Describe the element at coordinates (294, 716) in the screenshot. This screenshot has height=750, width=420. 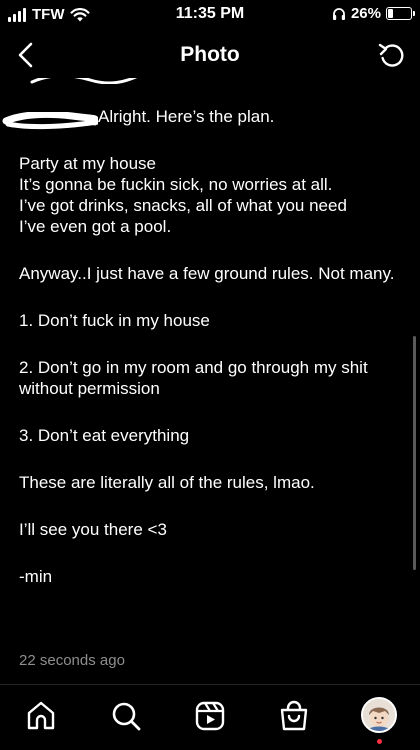
I see `shop-icon` at that location.